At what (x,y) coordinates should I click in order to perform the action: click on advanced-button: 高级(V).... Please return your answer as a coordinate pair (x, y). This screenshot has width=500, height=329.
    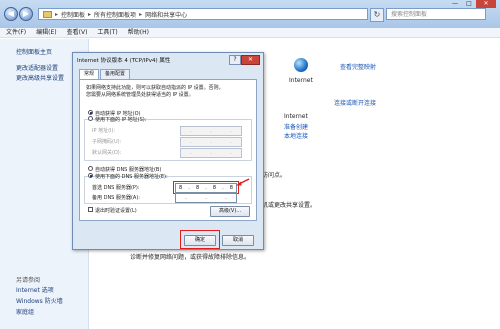
    Looking at the image, I should click on (230, 211).